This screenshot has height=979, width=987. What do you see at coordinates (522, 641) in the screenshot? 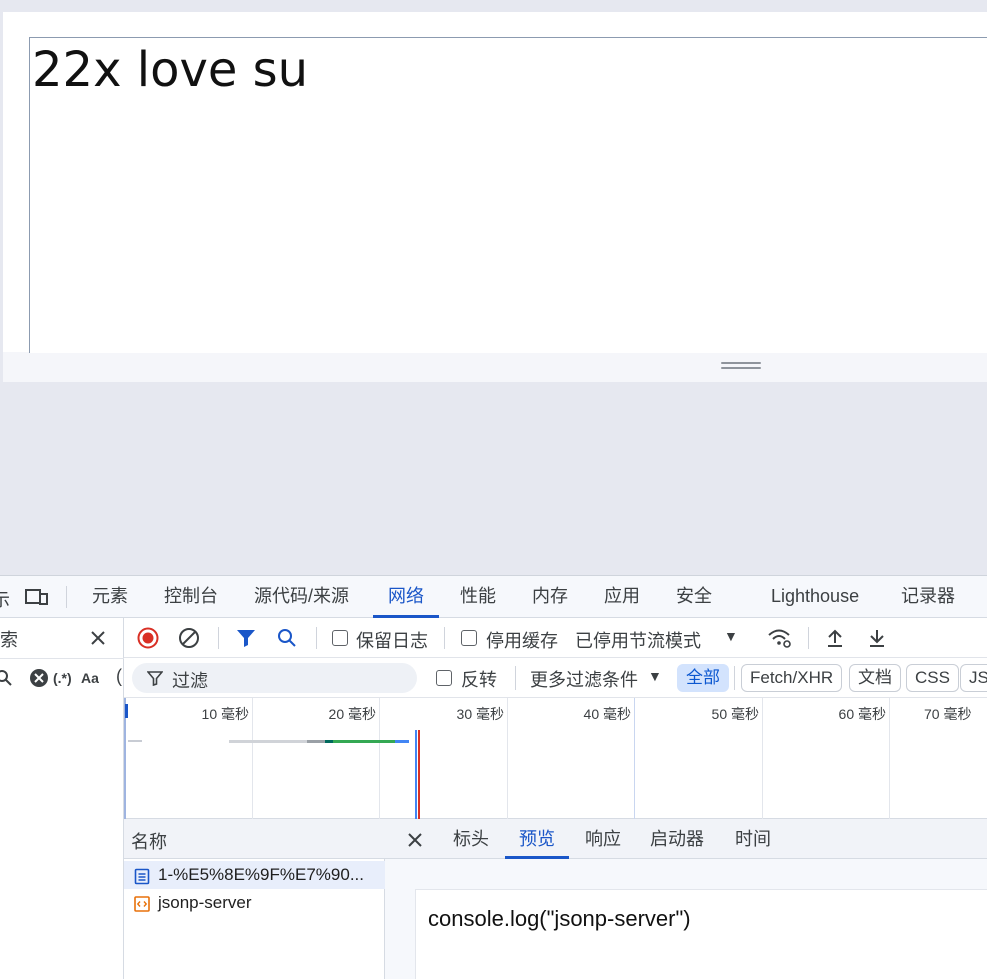
I see `disable-cache-label: 停用缓存` at bounding box center [522, 641].